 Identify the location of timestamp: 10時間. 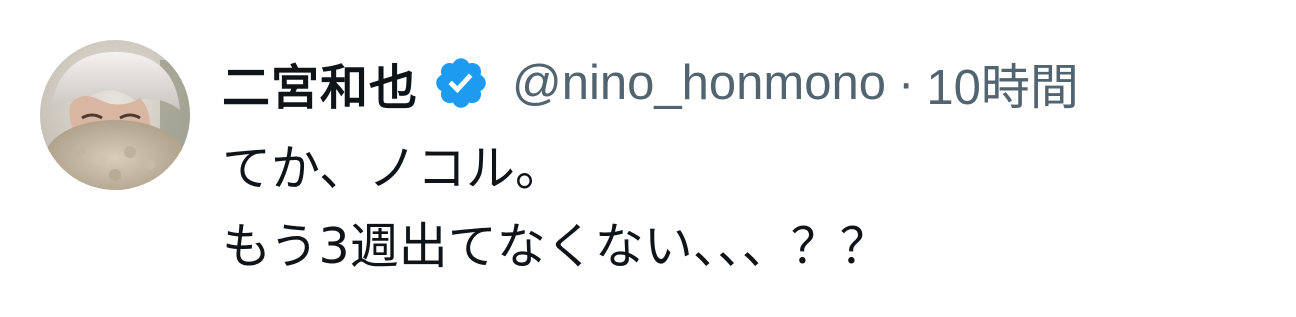
(1002, 83).